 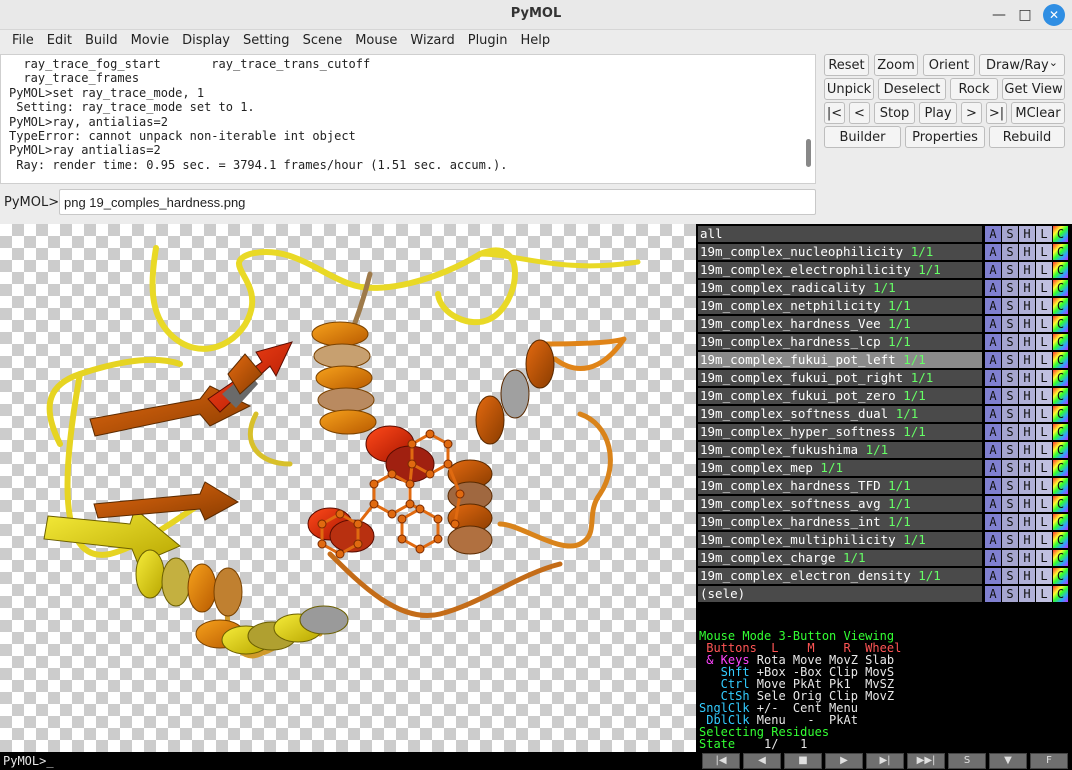 I want to click on object-row: 19m_complex_hardness_lcp 1/1 A S H L C, so click(x=884, y=342).